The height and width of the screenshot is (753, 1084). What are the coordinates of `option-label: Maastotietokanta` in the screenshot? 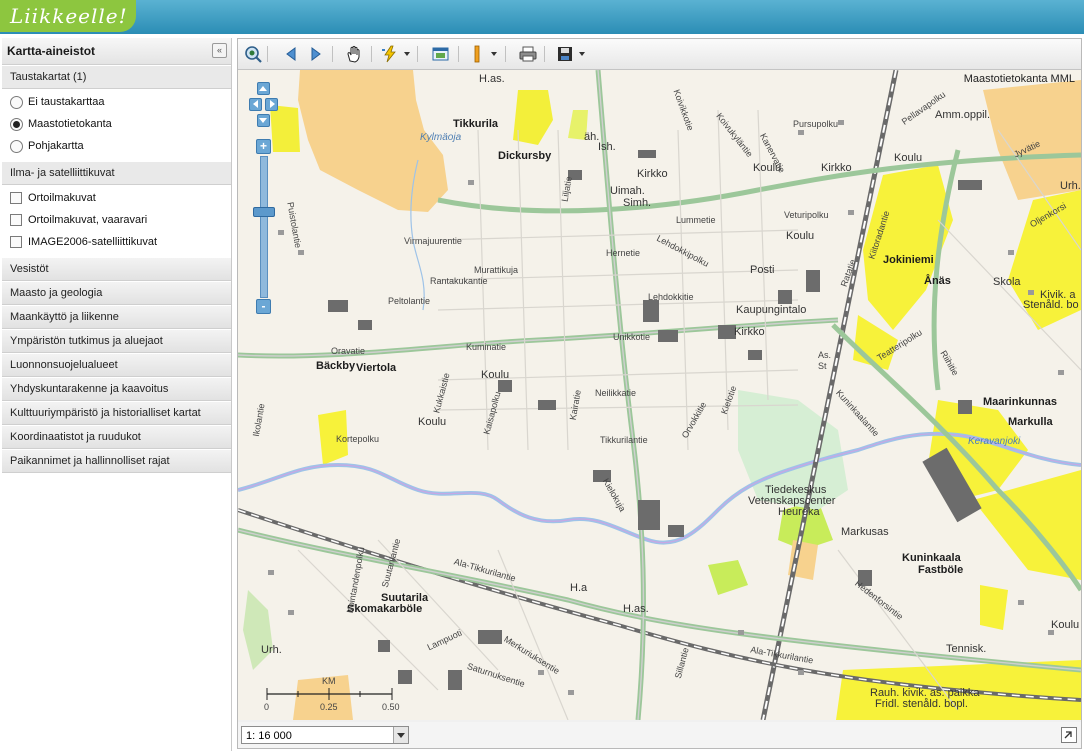 It's located at (70, 124).